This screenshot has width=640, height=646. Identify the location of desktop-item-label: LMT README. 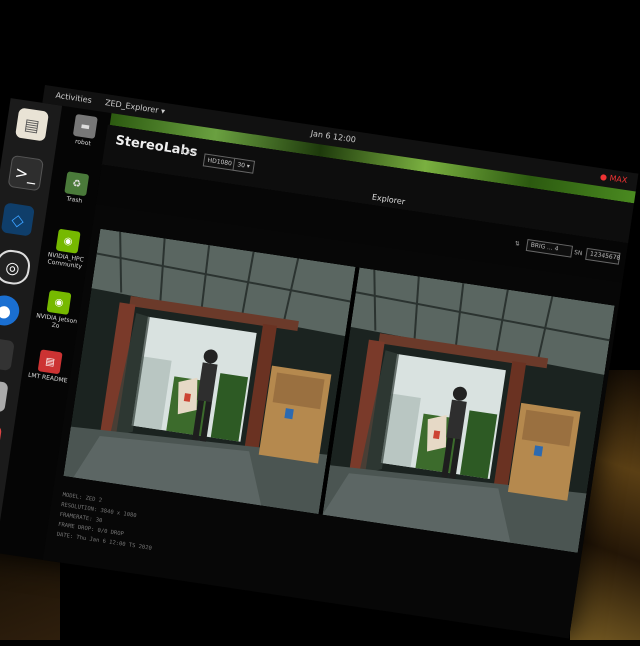
(47, 378).